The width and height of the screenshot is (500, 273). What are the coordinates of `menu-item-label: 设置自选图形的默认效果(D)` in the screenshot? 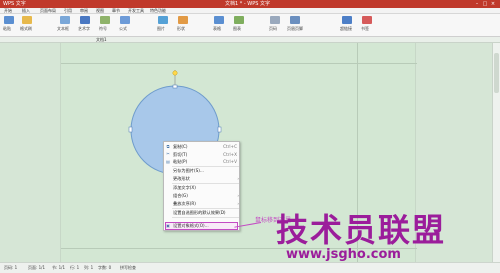 It's located at (199, 212).